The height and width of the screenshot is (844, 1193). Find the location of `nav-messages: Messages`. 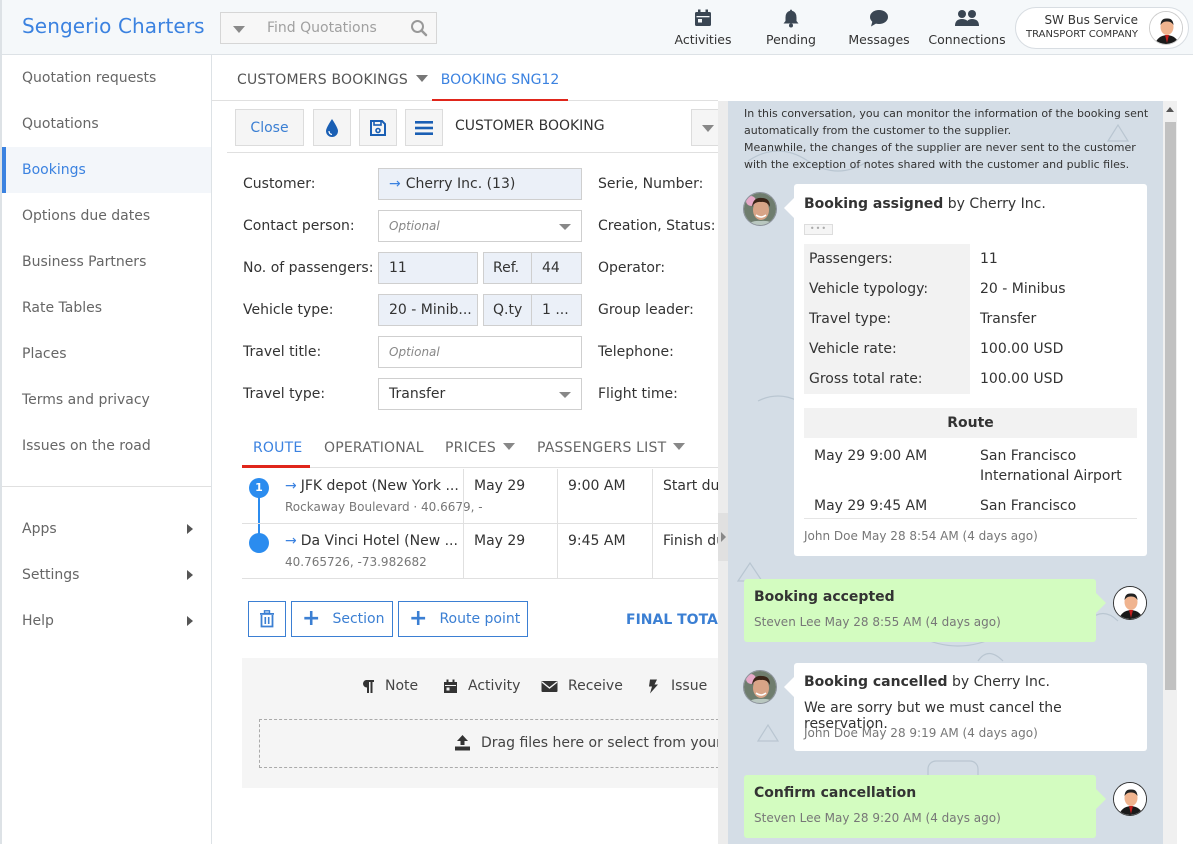

nav-messages: Messages is located at coordinates (879, 27).